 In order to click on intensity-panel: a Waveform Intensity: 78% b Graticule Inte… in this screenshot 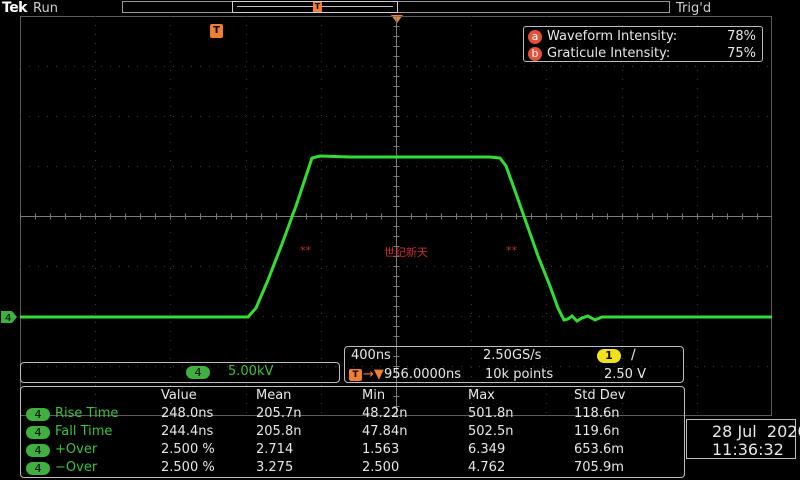, I will do `click(643, 44)`.